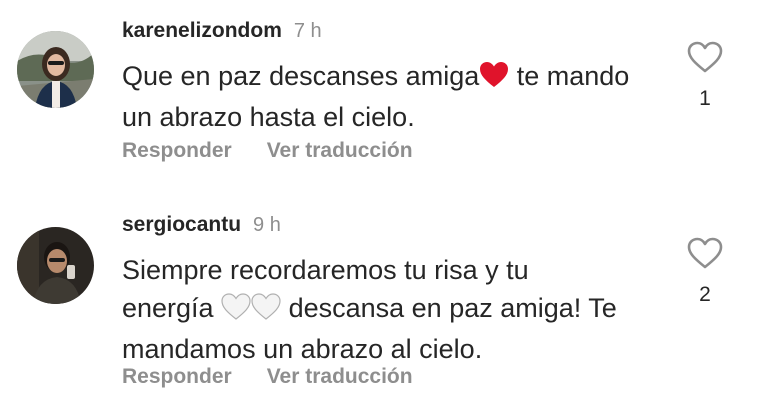 Image resolution: width=768 pixels, height=419 pixels. I want to click on comment-text-segment: te mando, so click(569, 76).